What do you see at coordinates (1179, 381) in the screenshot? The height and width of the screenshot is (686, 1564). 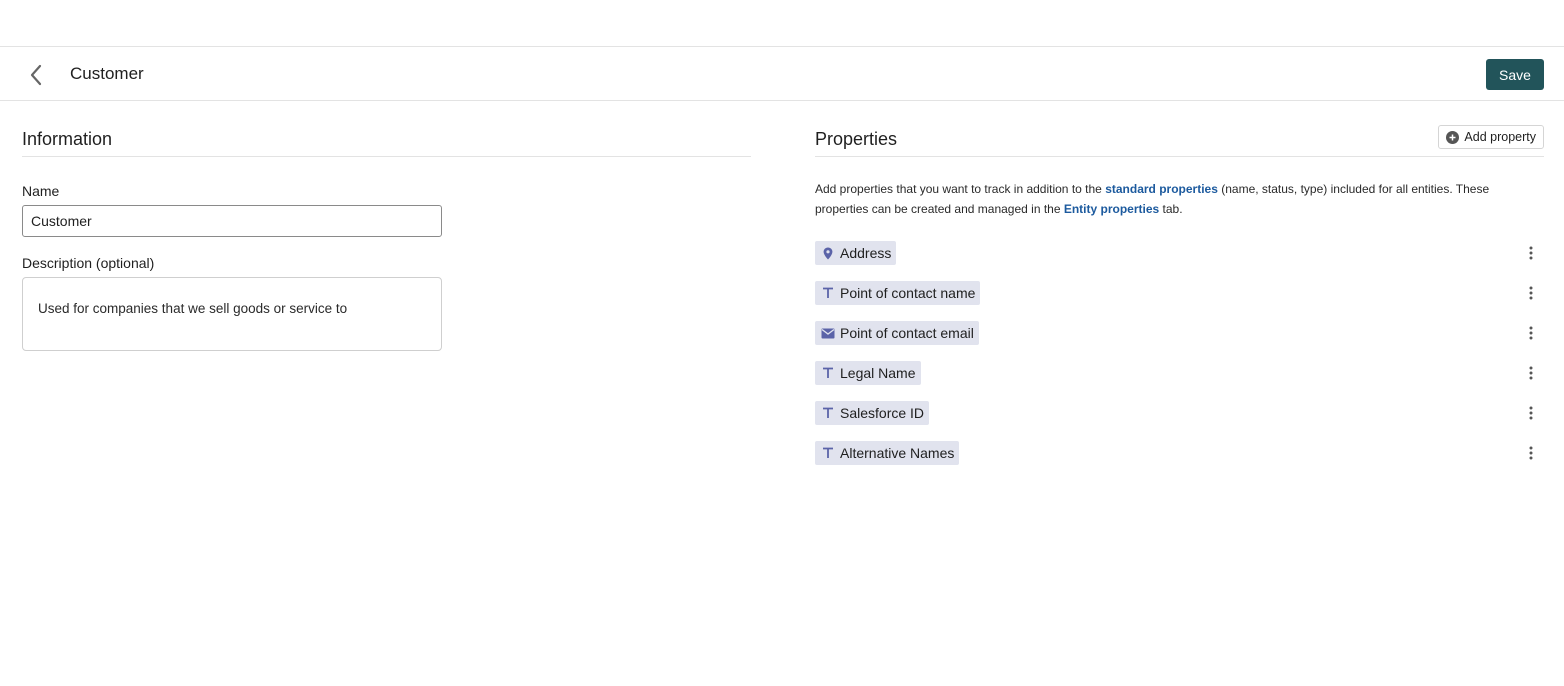 I see `property-row-legal-name: Legal Name` at bounding box center [1179, 381].